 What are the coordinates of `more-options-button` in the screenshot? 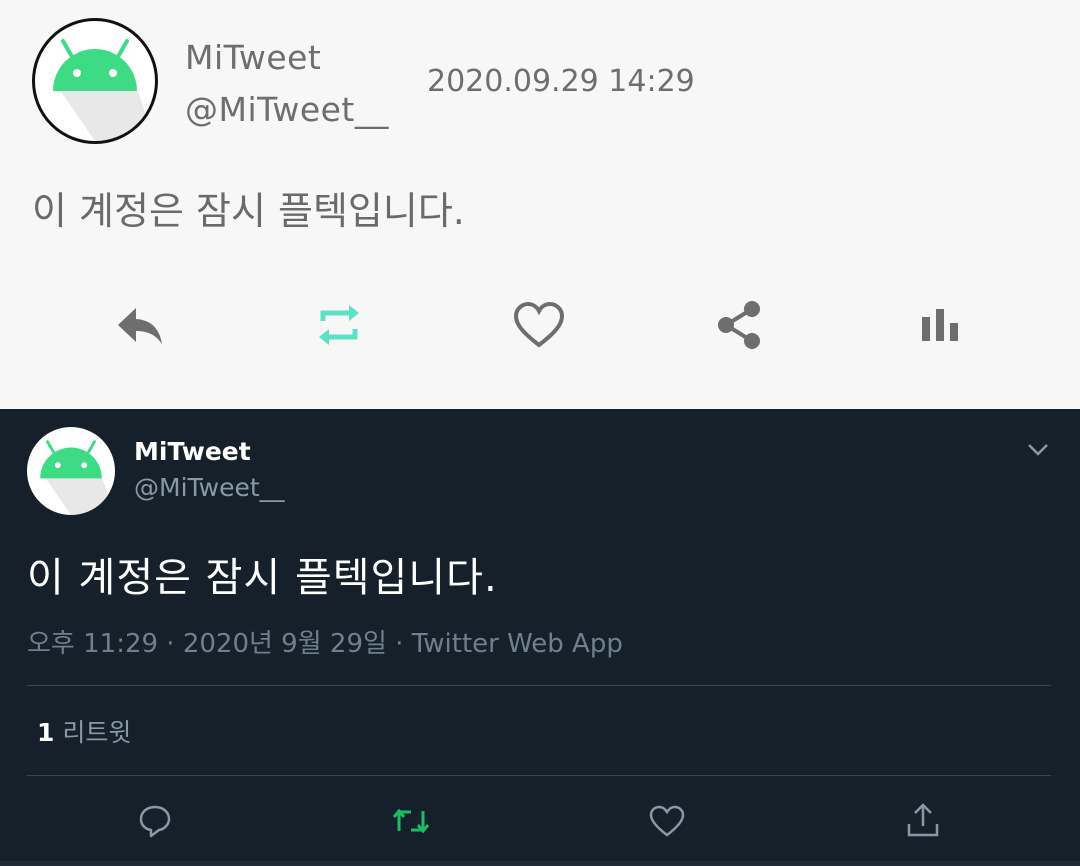 It's located at (1038, 449).